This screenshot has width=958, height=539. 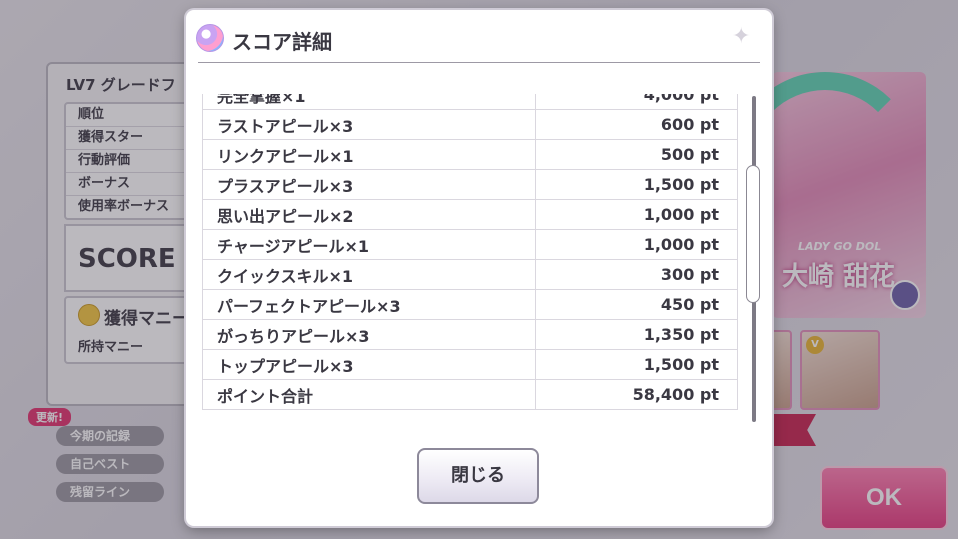 I want to click on score-item-label: 完全掌握×1, so click(x=369, y=102).